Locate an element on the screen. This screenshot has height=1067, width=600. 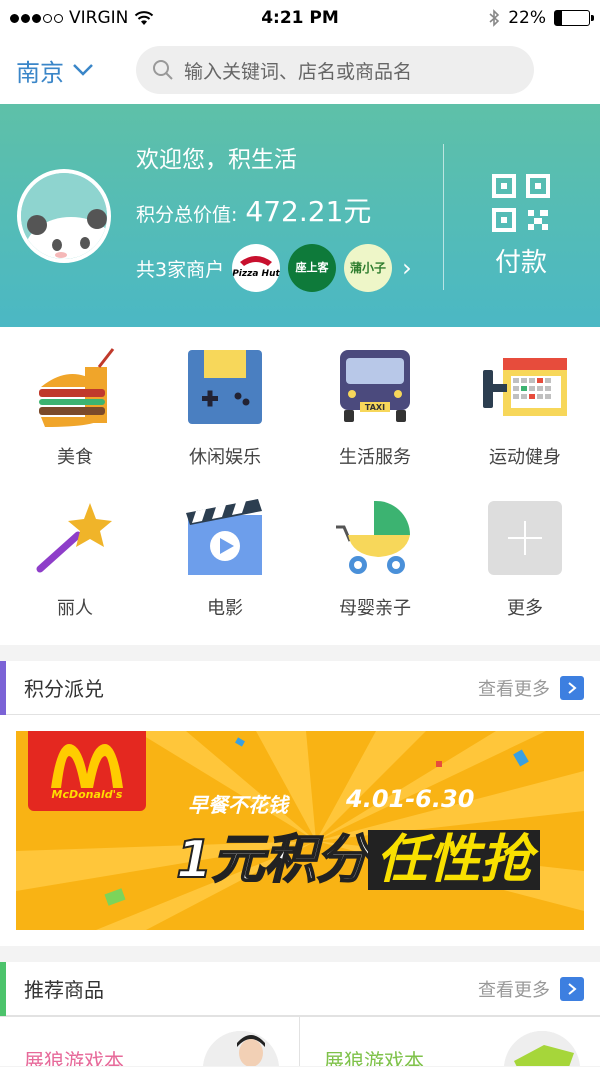
signal-strength-icon is located at coordinates (36, 18).